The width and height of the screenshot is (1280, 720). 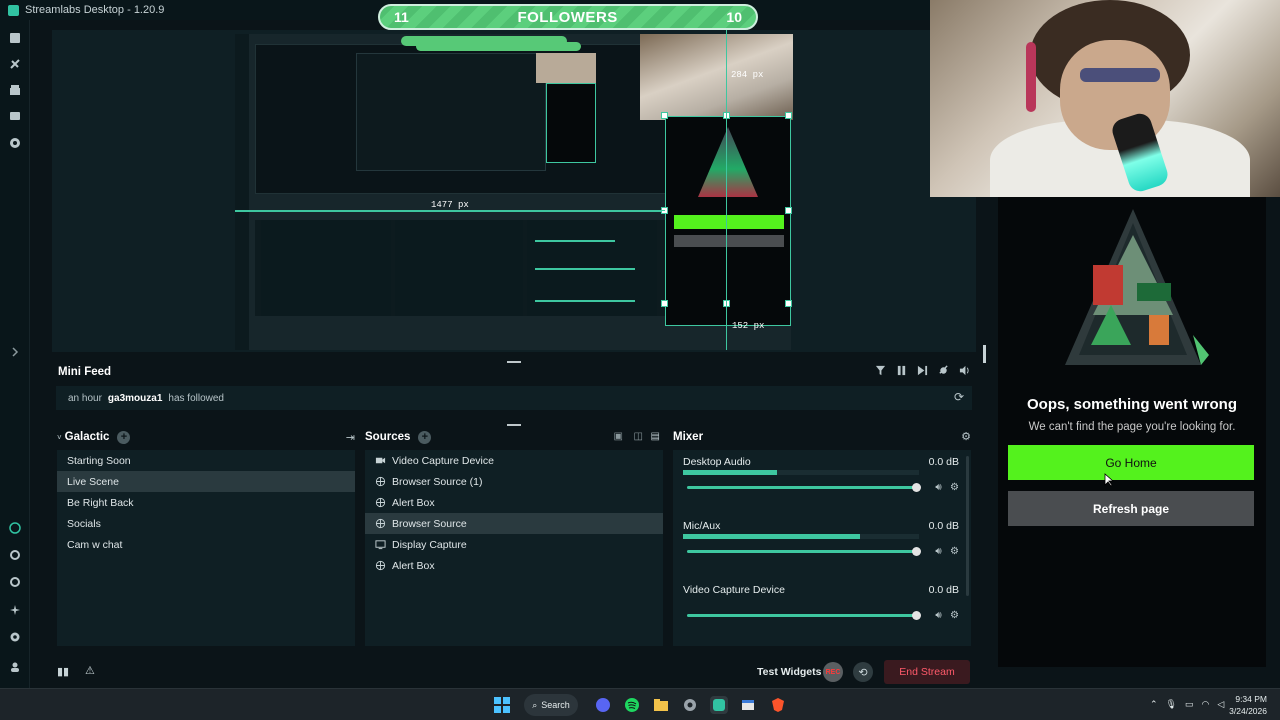 I want to click on ultra-icon, so click(x=15, y=528).